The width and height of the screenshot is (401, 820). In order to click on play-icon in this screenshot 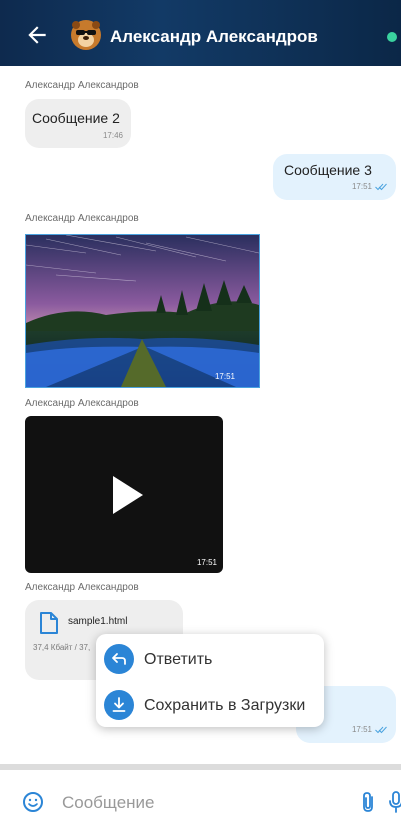, I will do `click(128, 495)`.